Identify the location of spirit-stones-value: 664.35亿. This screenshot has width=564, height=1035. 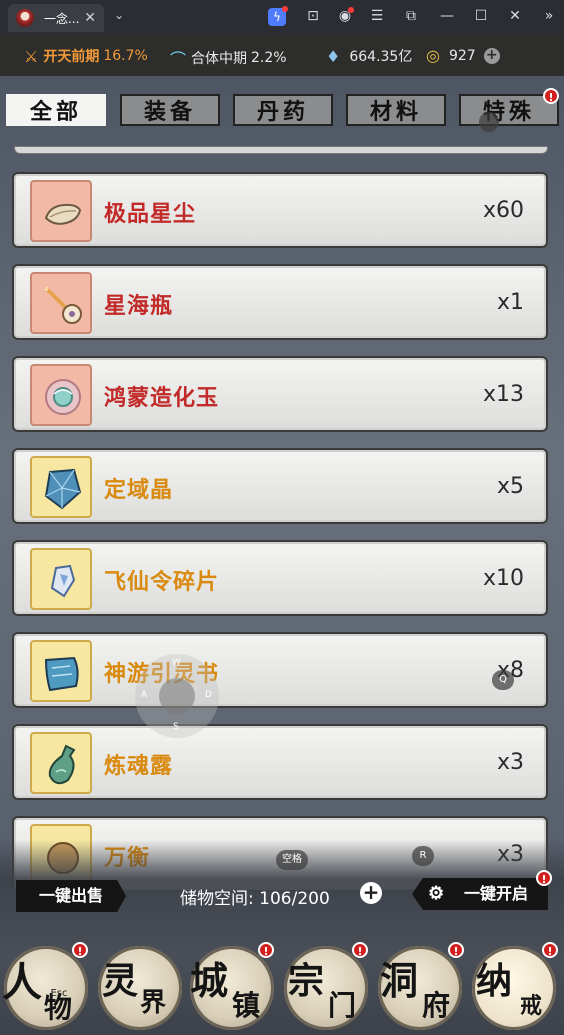
(381, 57).